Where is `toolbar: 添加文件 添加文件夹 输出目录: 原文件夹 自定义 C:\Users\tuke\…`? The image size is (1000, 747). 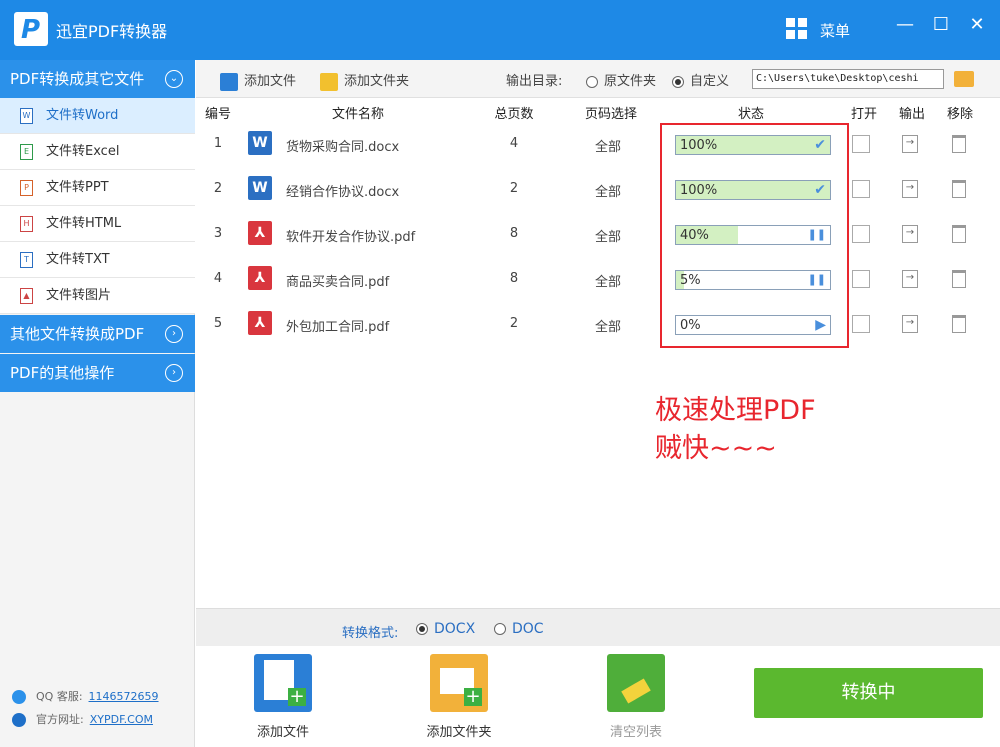
toolbar: 添加文件 添加文件夹 输出目录: 原文件夹 自定义 C:\Users\tuke\… is located at coordinates (598, 79).